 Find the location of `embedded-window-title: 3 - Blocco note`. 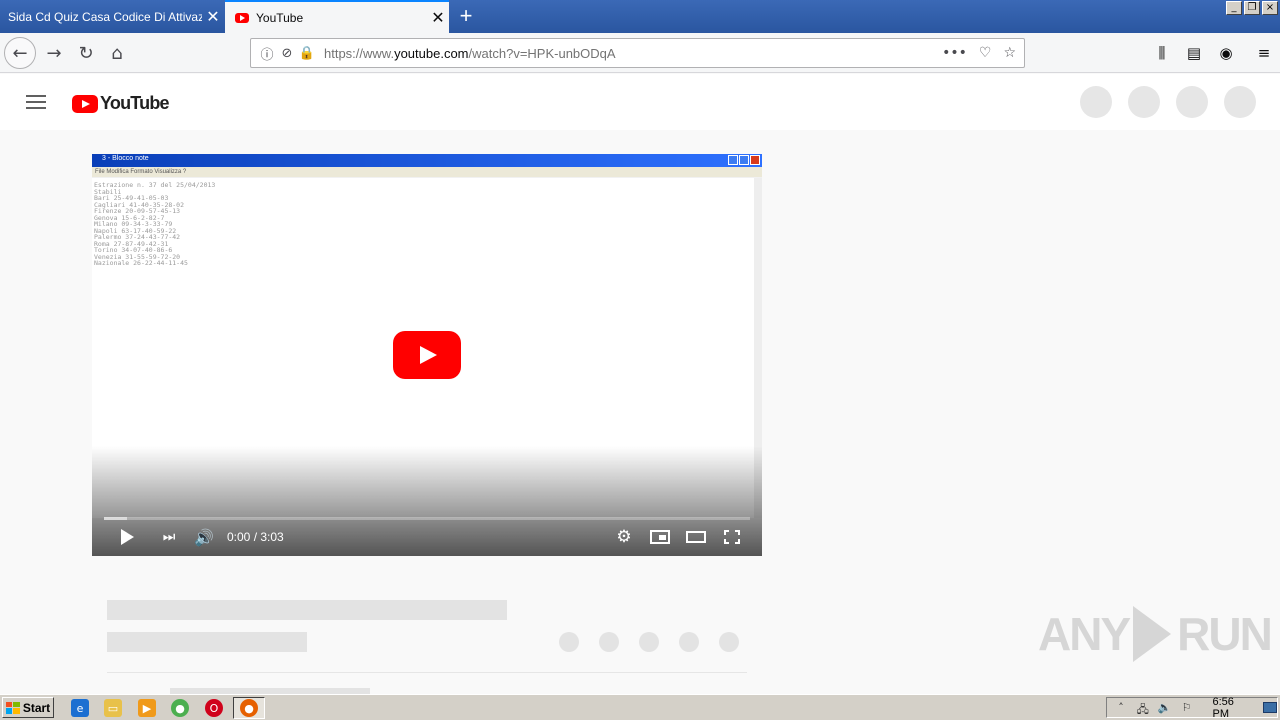

embedded-window-title: 3 - Blocco note is located at coordinates (125, 158).